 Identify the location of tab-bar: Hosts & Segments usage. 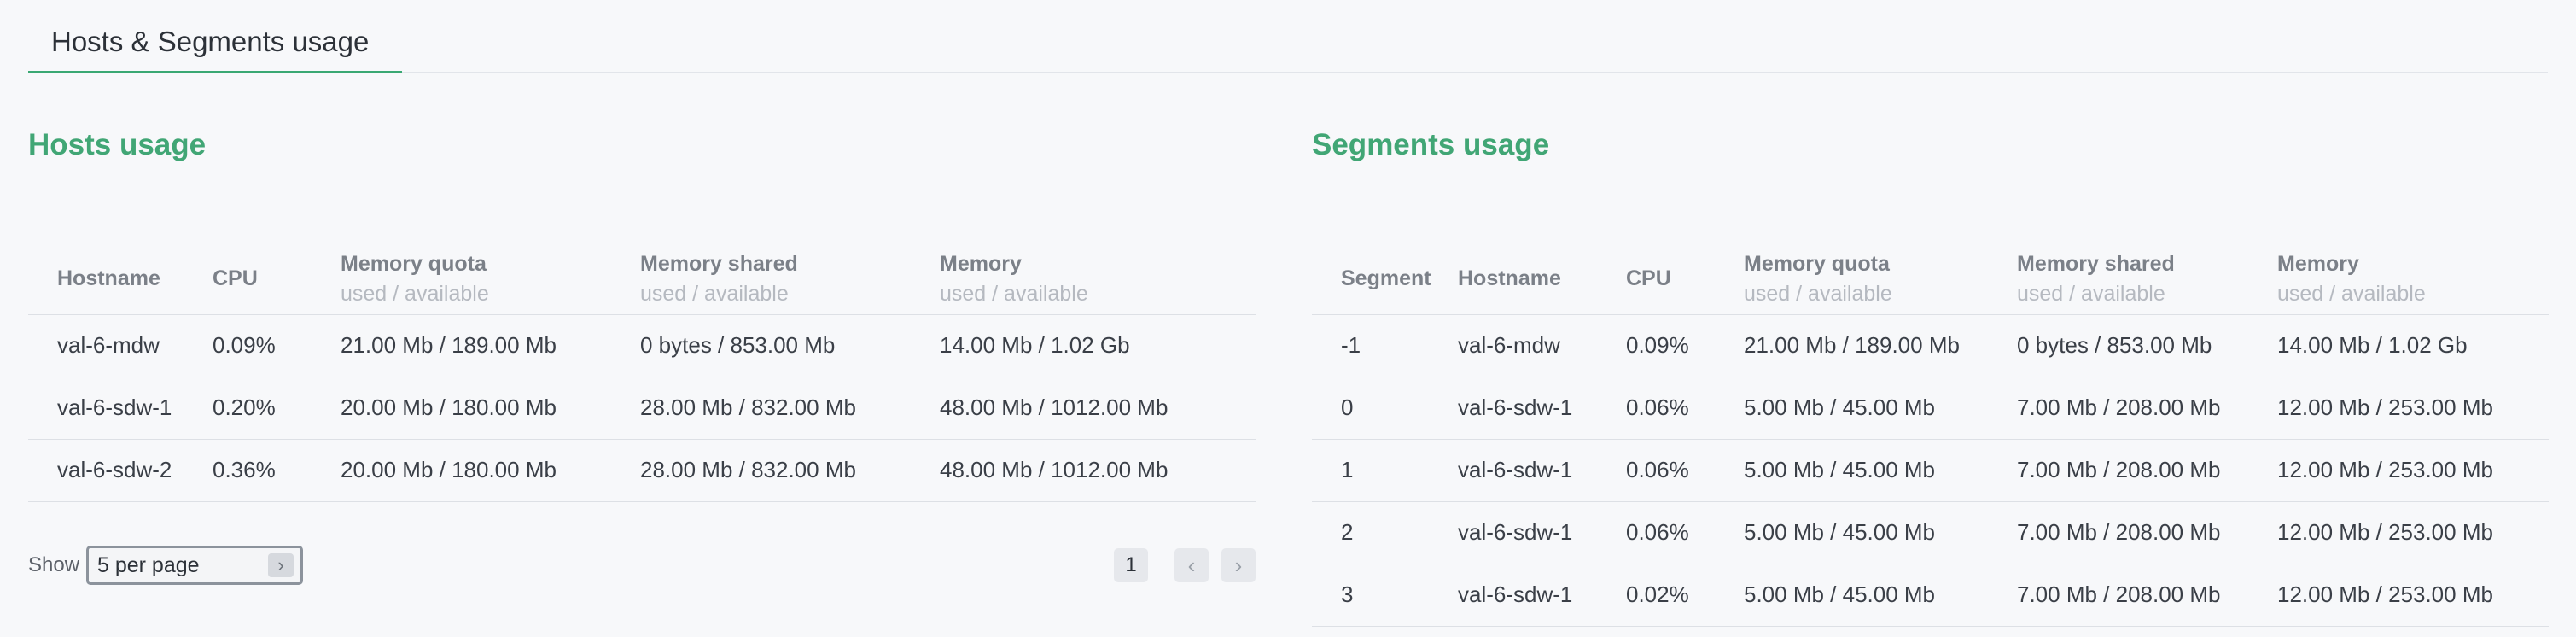
(1288, 36).